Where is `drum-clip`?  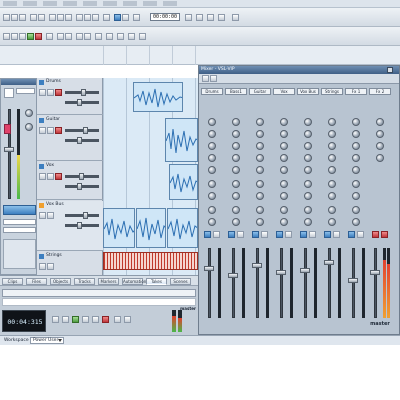
drum-clip is located at coordinates (150, 261).